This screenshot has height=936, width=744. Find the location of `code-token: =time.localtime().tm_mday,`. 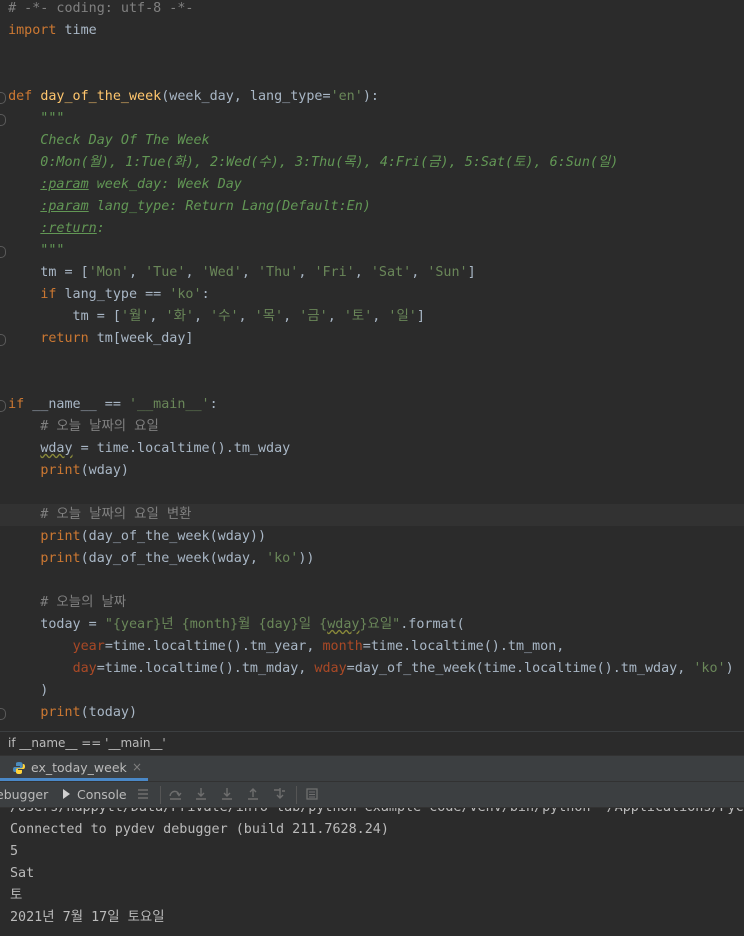

code-token: =time.localtime().tm_mday, is located at coordinates (205, 668).